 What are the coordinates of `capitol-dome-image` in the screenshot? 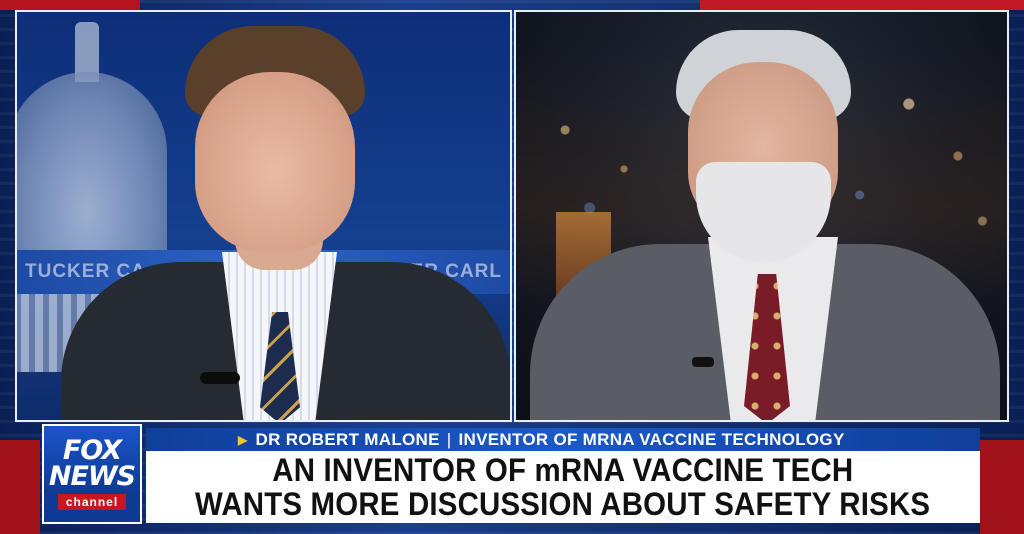 It's located at (92, 172).